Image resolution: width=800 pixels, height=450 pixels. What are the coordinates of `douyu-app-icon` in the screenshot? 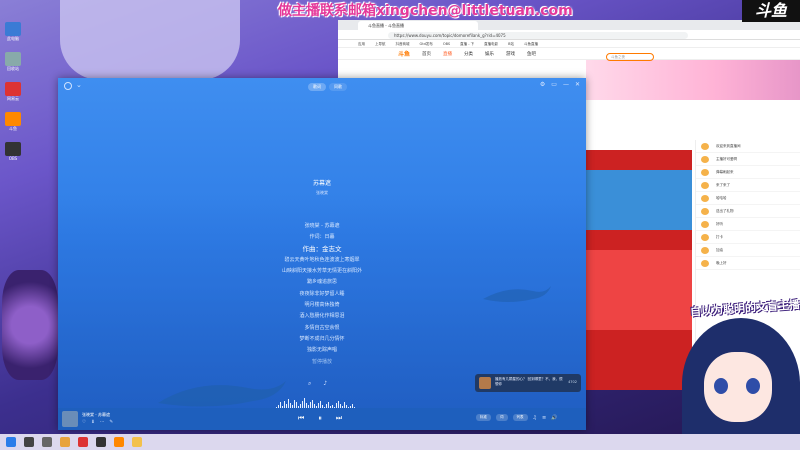 It's located at (13, 119).